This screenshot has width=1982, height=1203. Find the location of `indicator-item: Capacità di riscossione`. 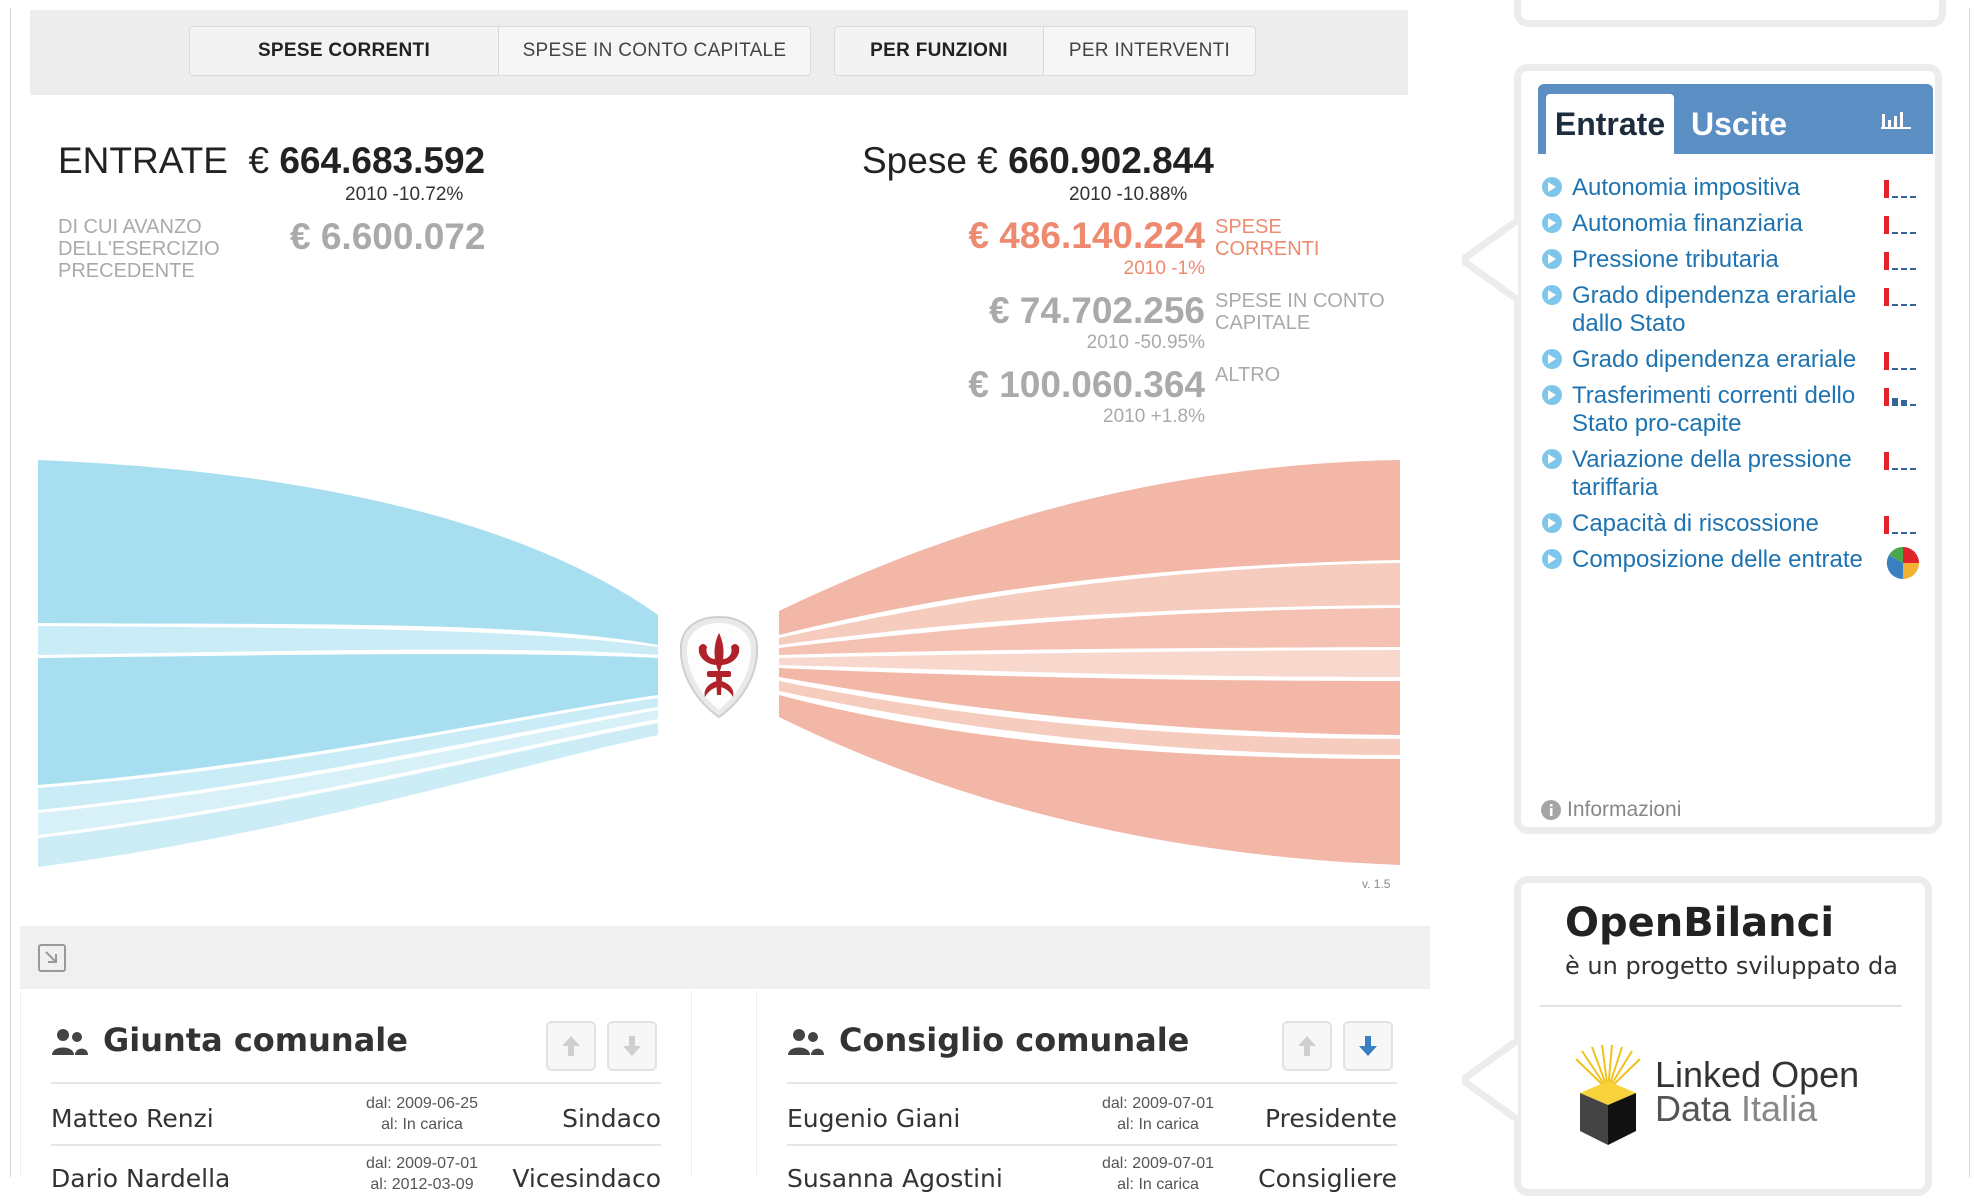

indicator-item: Capacità di riscossione is located at coordinates (1737, 524).